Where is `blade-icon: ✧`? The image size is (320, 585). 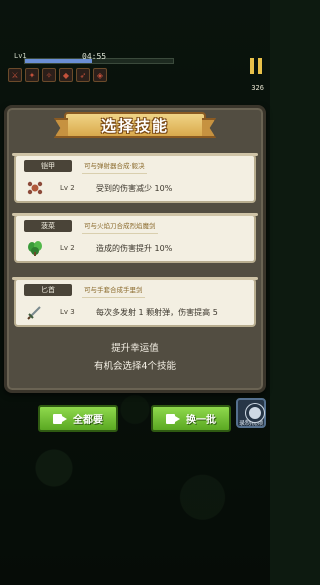 blade-icon: ✧ is located at coordinates (49, 75).